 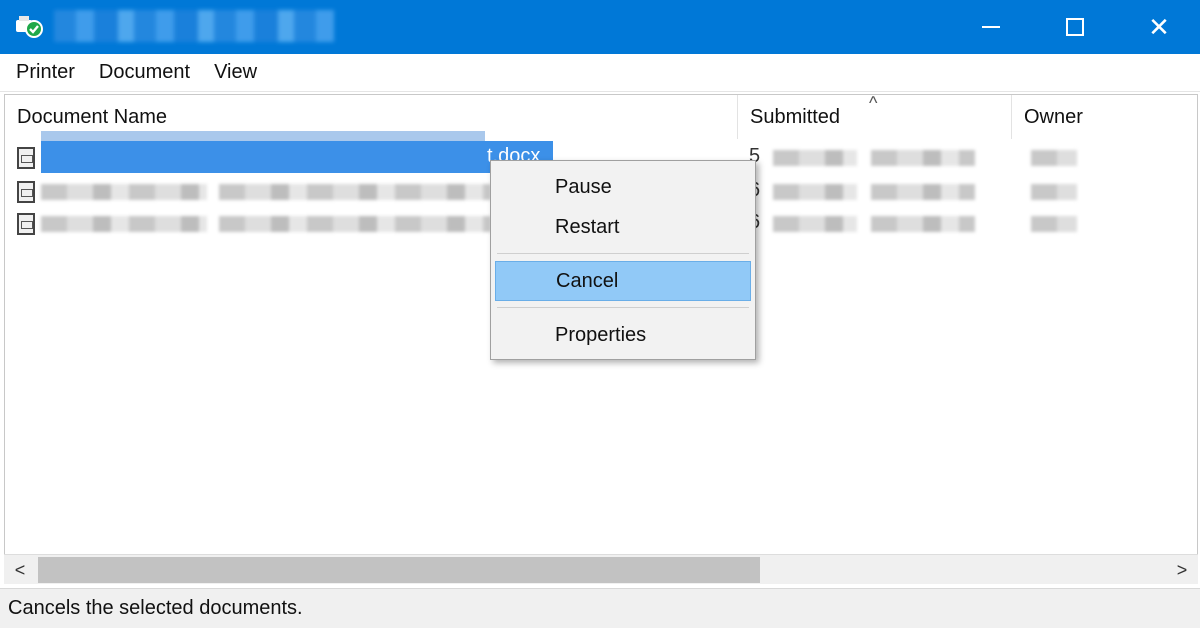 I want to click on minimize-button, so click(x=991, y=27).